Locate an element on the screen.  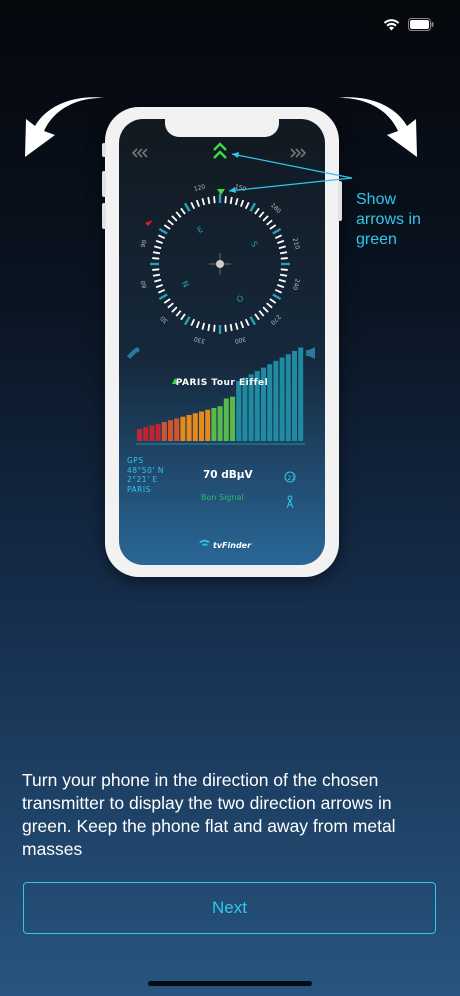
settings-wrench-icon is located at coordinates (133, 353).